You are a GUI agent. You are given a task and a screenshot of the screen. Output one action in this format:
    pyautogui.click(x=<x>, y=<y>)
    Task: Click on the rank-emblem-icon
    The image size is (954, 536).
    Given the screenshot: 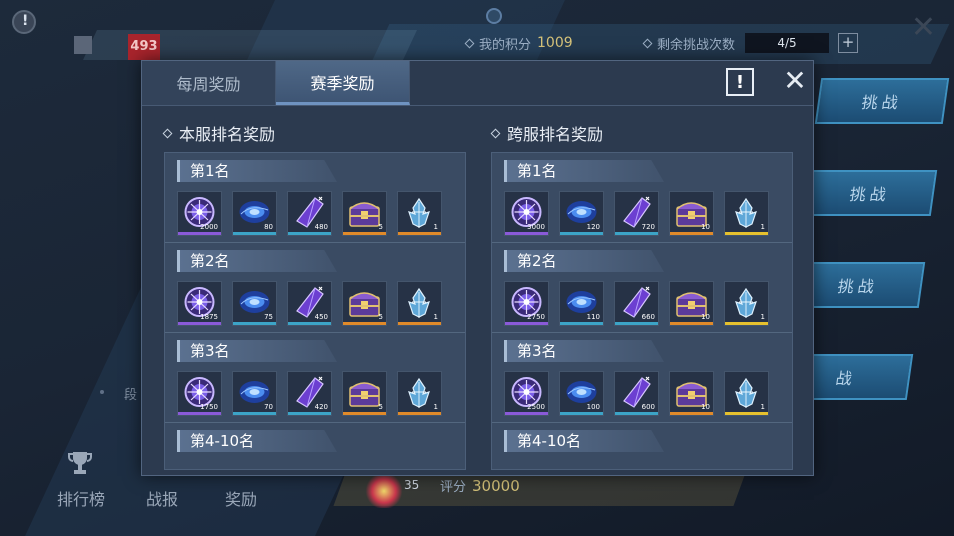 What is the action you would take?
    pyautogui.click(x=384, y=491)
    